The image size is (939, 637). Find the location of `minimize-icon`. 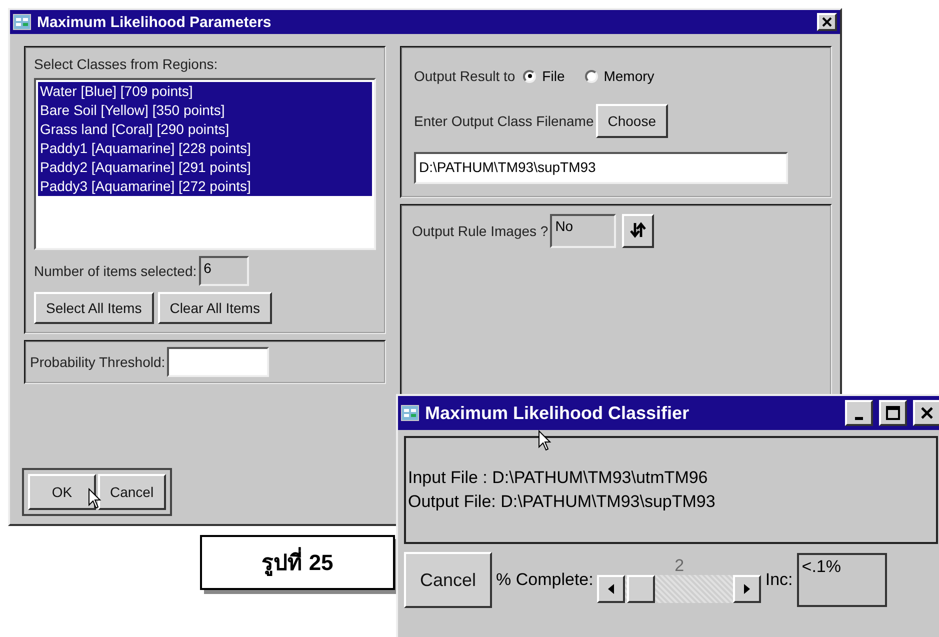

minimize-icon is located at coordinates (859, 418).